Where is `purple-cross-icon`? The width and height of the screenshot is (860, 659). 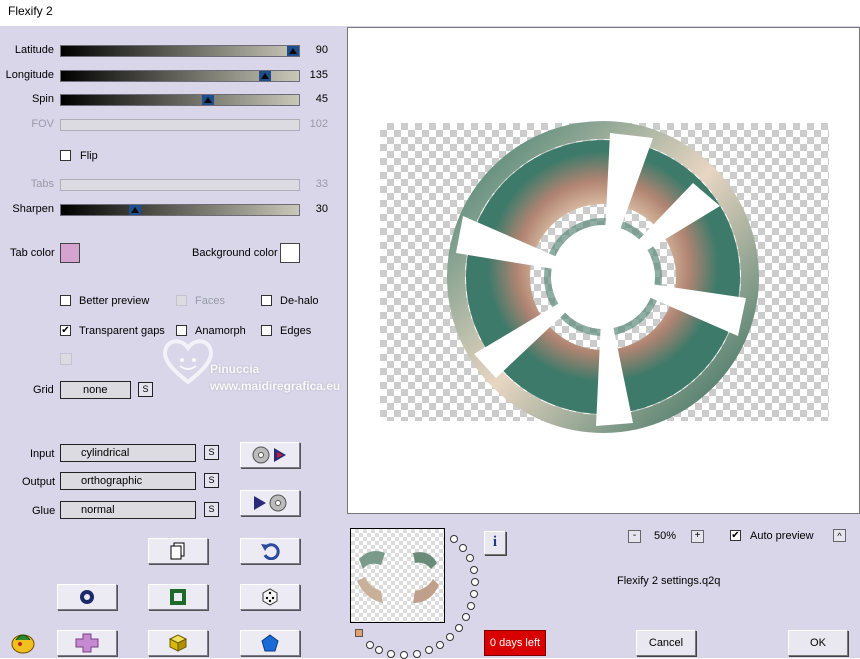
purple-cross-icon is located at coordinates (87, 643).